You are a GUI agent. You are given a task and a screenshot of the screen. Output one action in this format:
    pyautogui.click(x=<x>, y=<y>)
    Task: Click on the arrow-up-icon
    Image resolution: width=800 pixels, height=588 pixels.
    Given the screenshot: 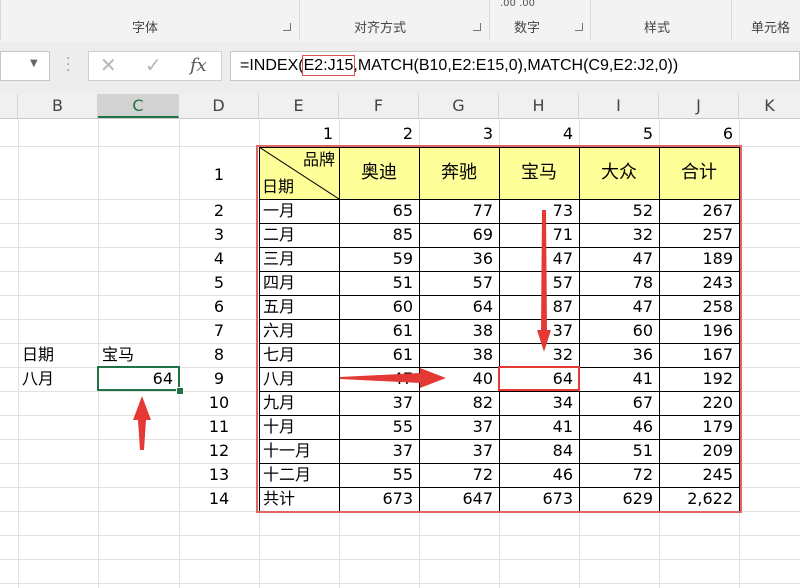 What is the action you would take?
    pyautogui.click(x=142, y=423)
    